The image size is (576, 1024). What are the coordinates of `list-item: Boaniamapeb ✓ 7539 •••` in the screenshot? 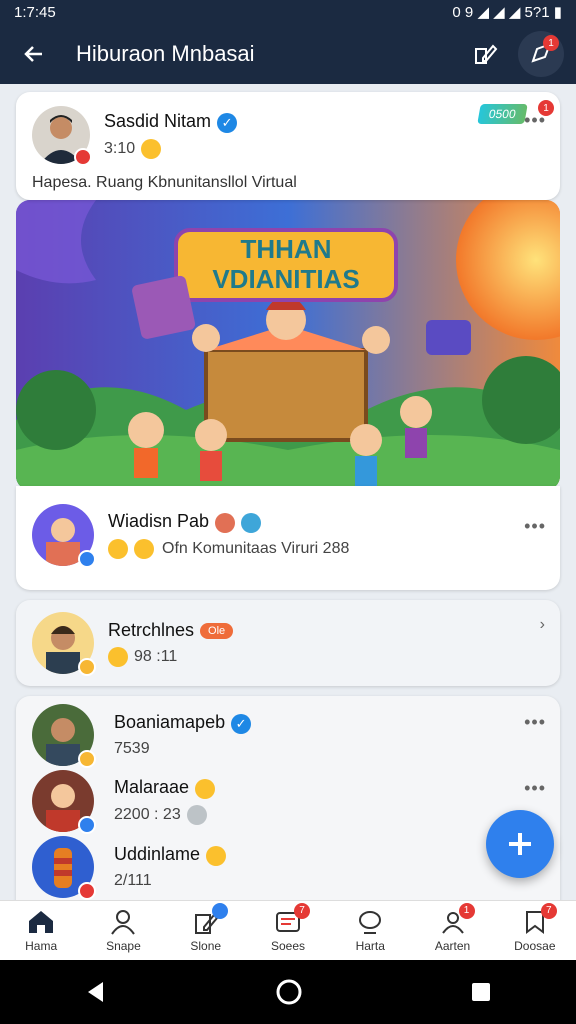 It's located at (289, 735).